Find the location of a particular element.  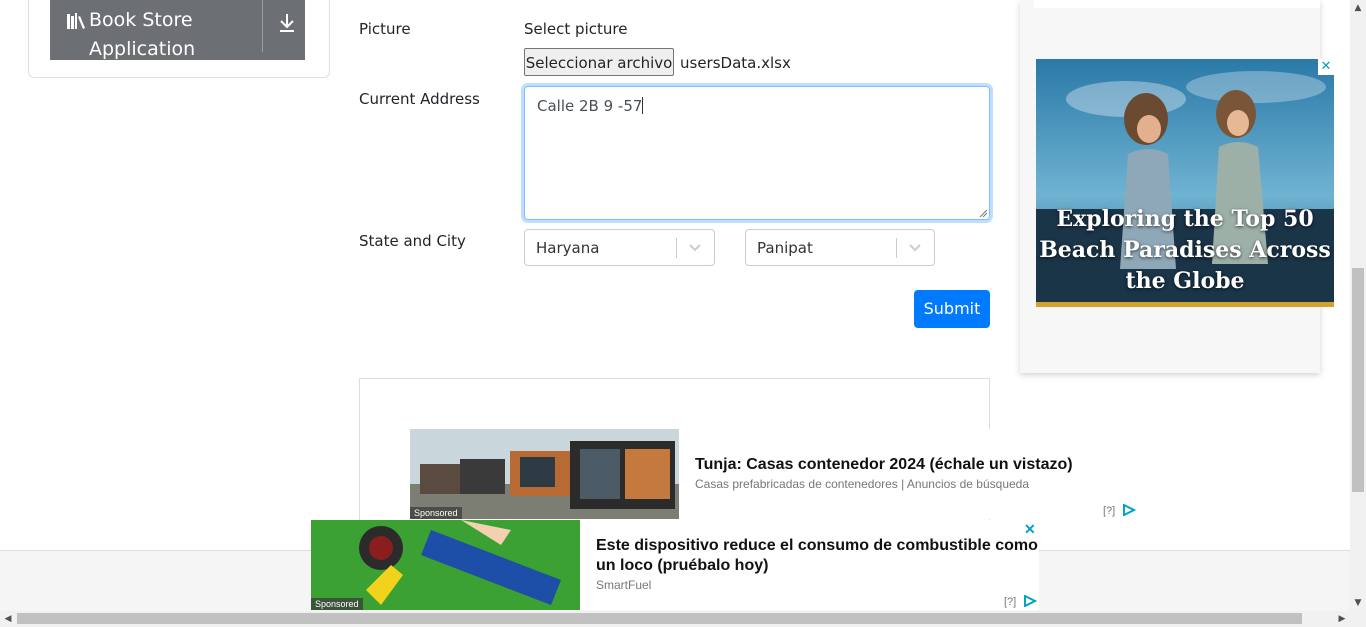

current-address-textarea: Calle 2B 9 -57 is located at coordinates (757, 153).